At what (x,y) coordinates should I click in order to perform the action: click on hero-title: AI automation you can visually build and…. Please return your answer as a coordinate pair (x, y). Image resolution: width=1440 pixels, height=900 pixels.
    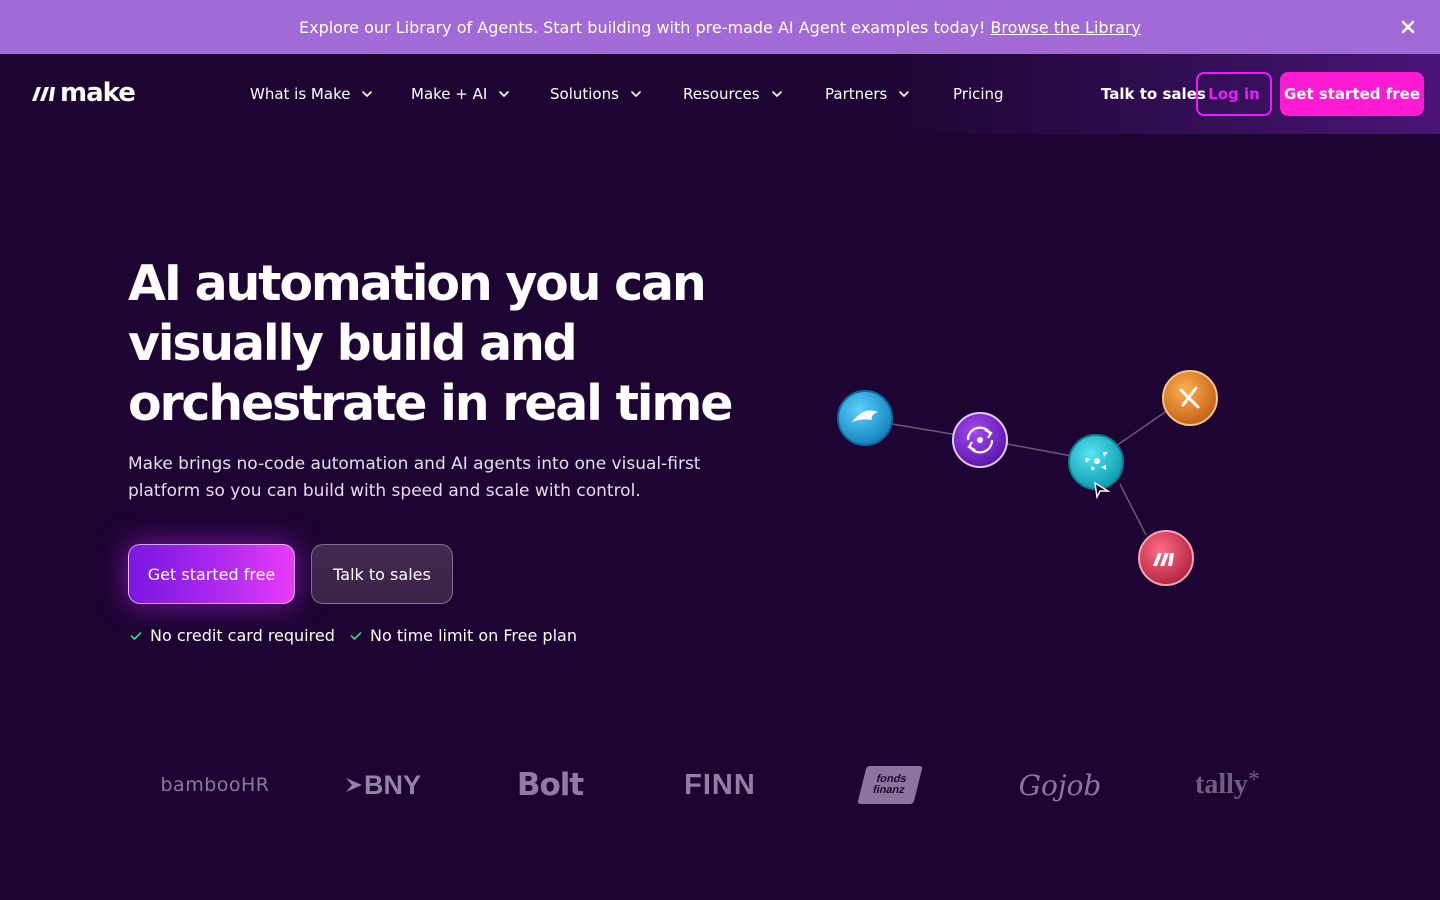
    Looking at the image, I should click on (438, 344).